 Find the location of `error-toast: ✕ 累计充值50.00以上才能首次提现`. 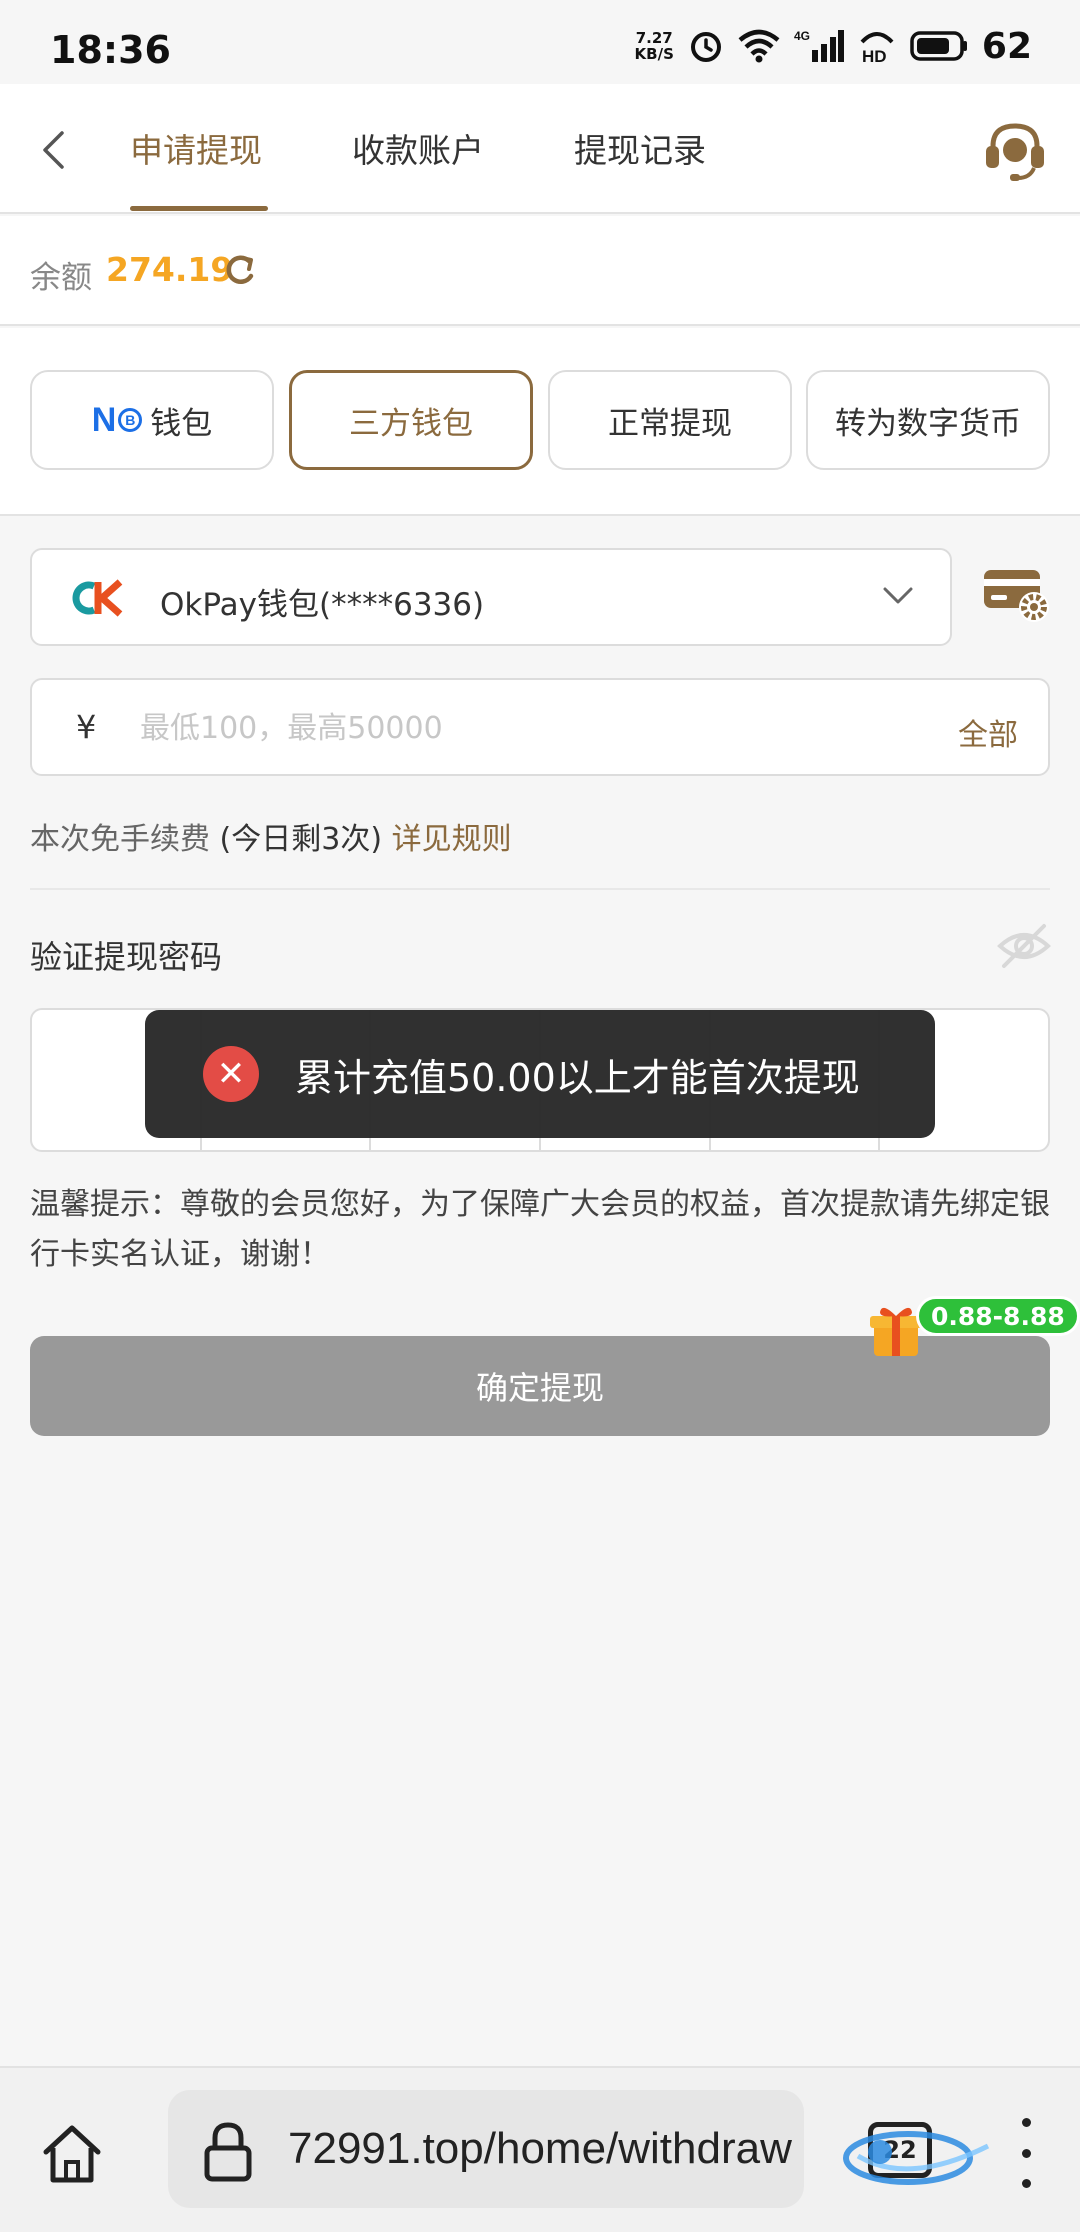

error-toast: ✕ 累计充值50.00以上才能首次提现 is located at coordinates (540, 1074).